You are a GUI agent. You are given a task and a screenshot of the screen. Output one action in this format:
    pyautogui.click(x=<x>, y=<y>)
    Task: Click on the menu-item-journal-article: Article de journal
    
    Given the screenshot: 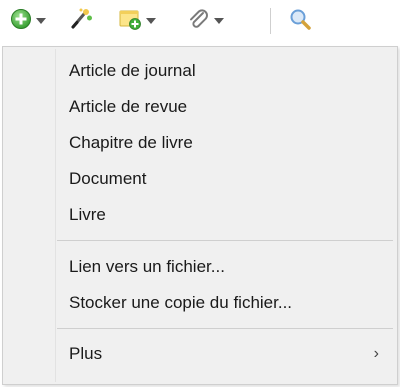 What is the action you would take?
    pyautogui.click(x=228, y=71)
    